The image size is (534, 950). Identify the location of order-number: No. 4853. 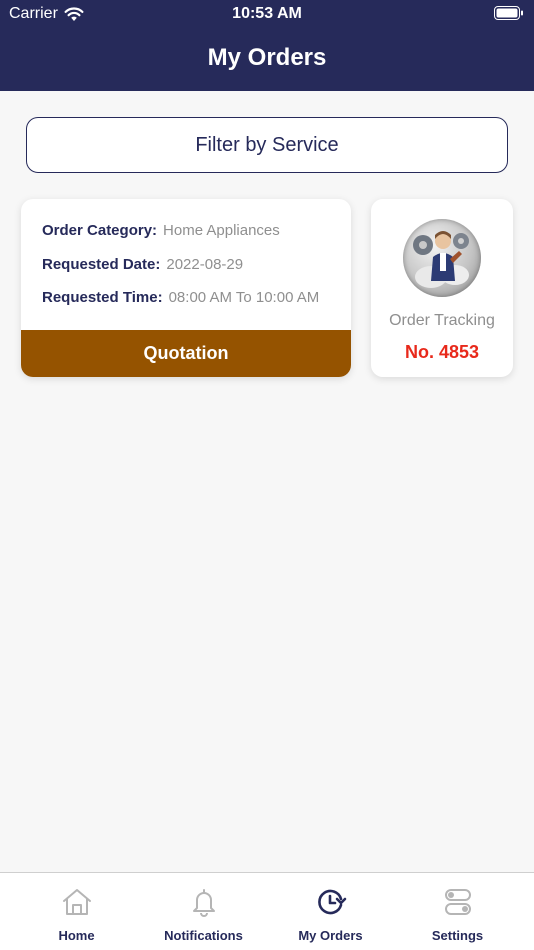
(442, 352).